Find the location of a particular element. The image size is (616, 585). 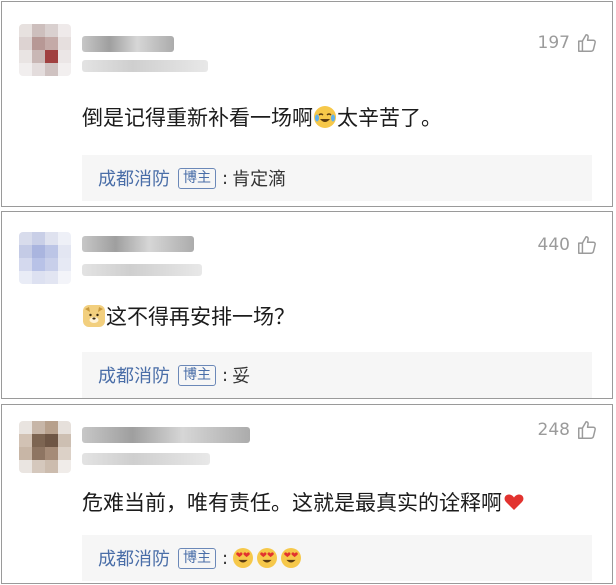

reply-box: 成都消防 博主 : 妥 is located at coordinates (337, 375).